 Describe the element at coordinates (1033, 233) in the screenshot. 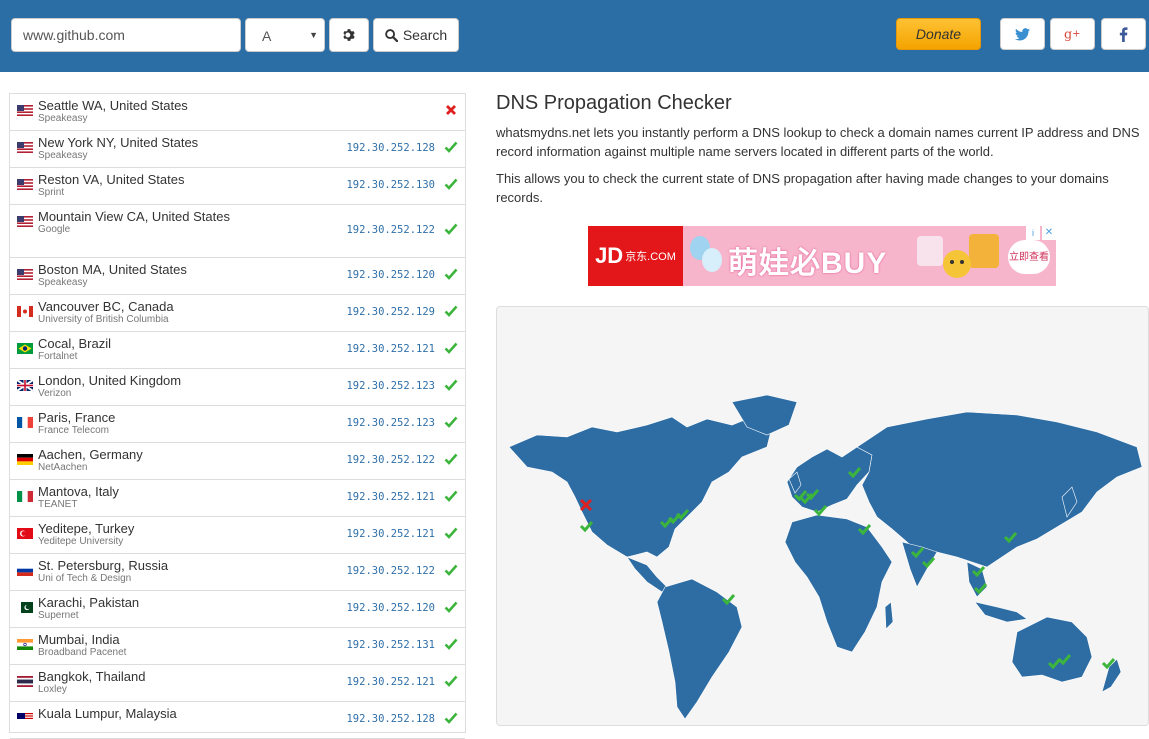

I see `ad-info-icon: i` at that location.